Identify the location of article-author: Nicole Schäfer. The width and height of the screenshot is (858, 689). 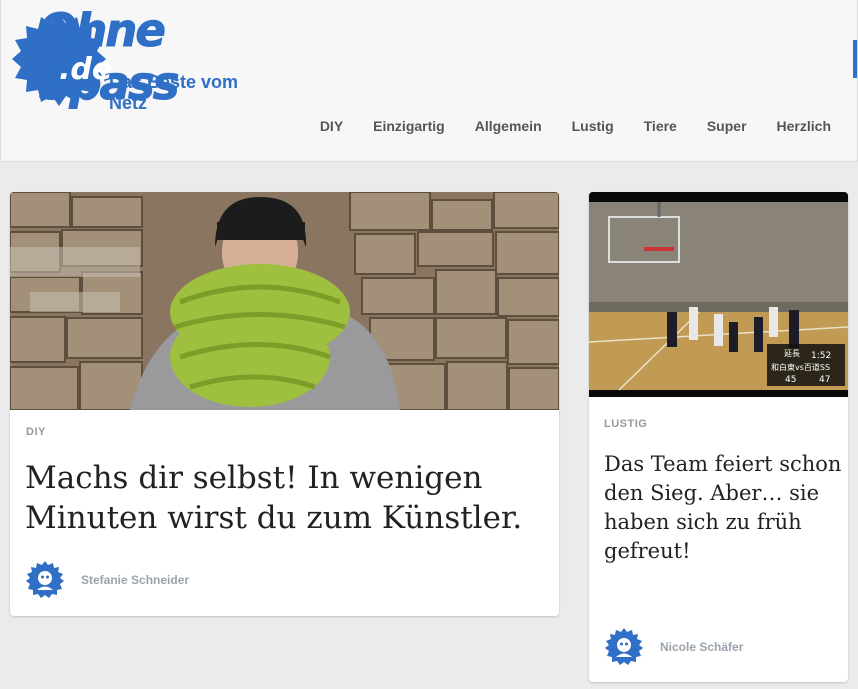
(673, 647).